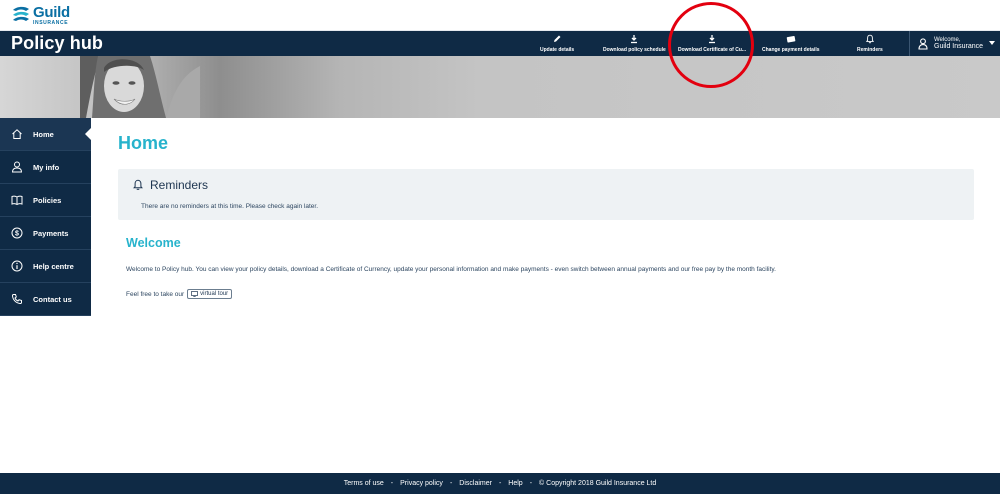 This screenshot has width=1000, height=494. I want to click on virtual-tour-button: virtual tour, so click(210, 294).